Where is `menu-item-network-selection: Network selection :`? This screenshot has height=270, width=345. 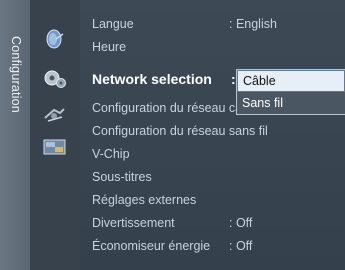
menu-item-network-selection: Network selection : is located at coordinates (164, 79).